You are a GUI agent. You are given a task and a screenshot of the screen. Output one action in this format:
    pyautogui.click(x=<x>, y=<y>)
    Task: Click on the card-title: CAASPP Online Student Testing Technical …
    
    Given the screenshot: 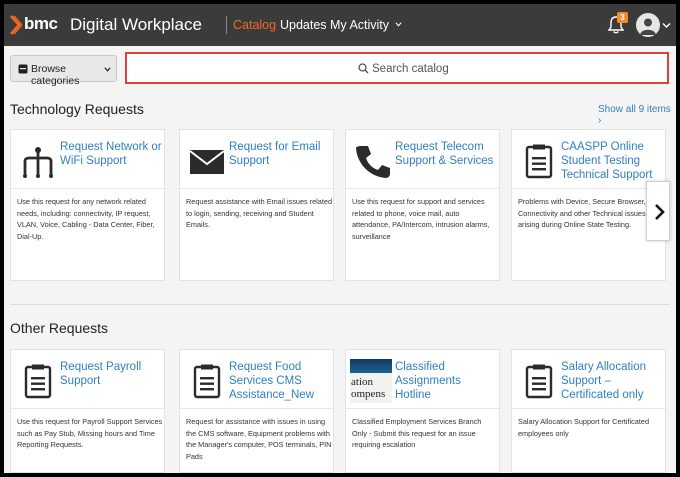 What is the action you would take?
    pyautogui.click(x=613, y=161)
    